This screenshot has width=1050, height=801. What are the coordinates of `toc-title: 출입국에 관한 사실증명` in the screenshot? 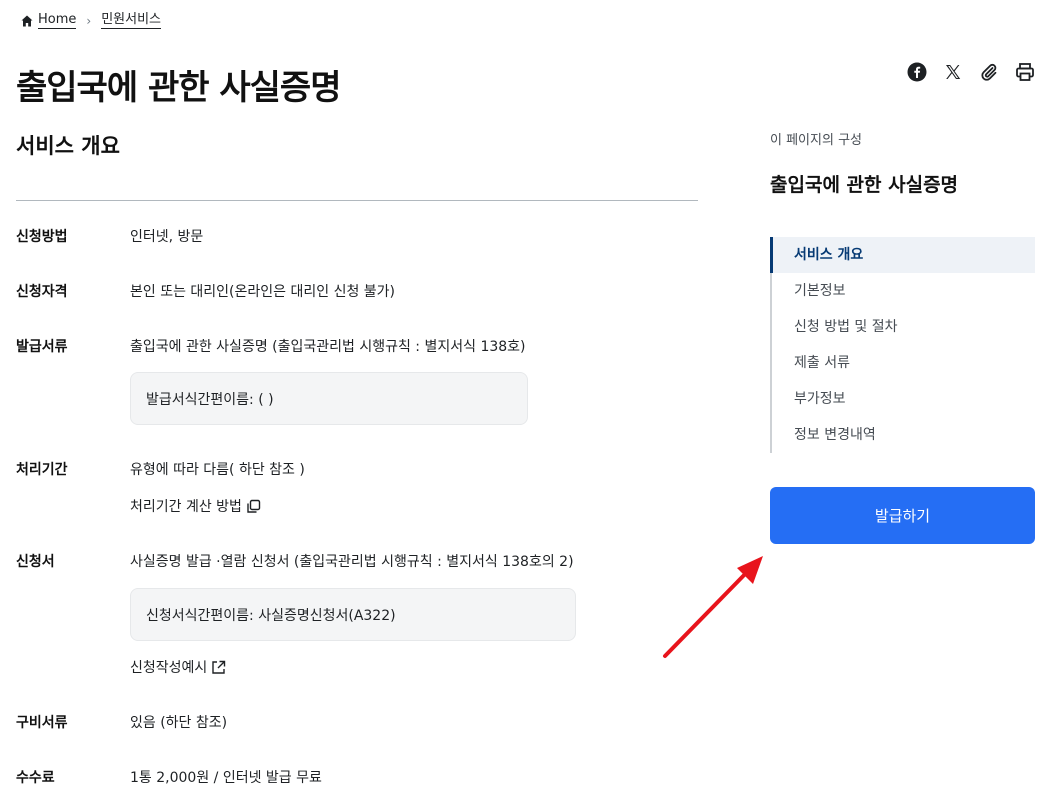 It's located at (864, 185).